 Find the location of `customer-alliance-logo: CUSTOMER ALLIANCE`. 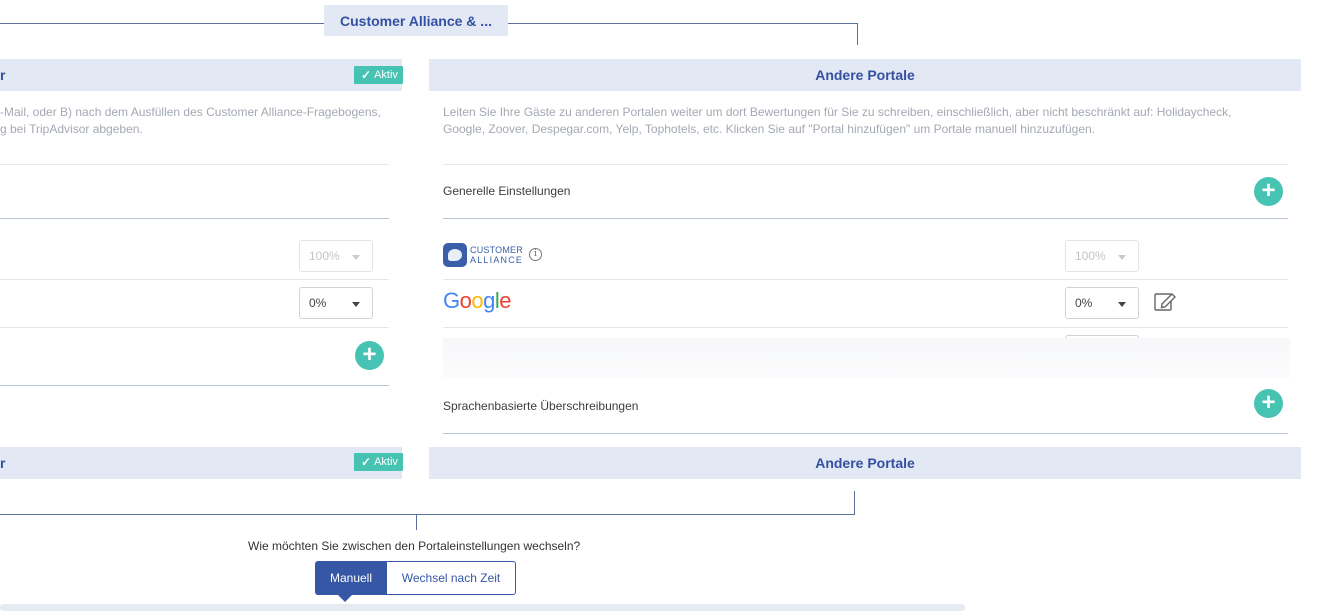

customer-alliance-logo: CUSTOMER ALLIANCE is located at coordinates (483, 255).